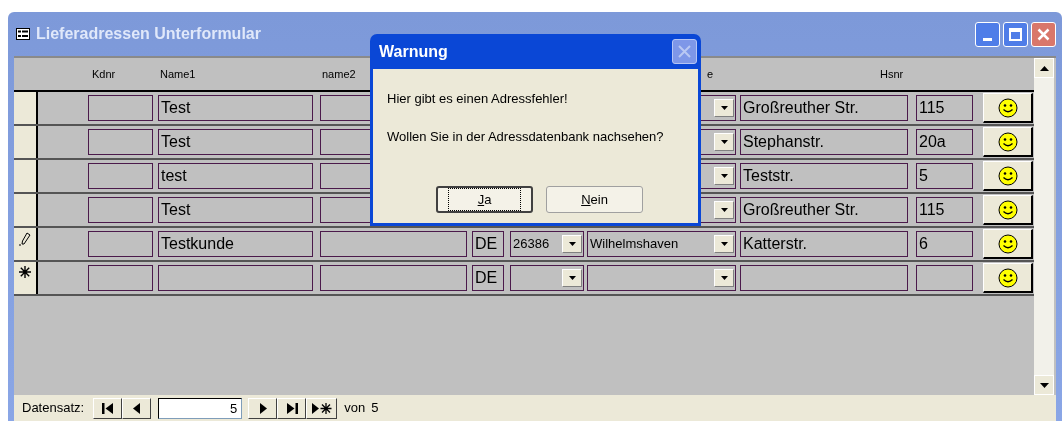  I want to click on combo-box: 26386, so click(547, 244).